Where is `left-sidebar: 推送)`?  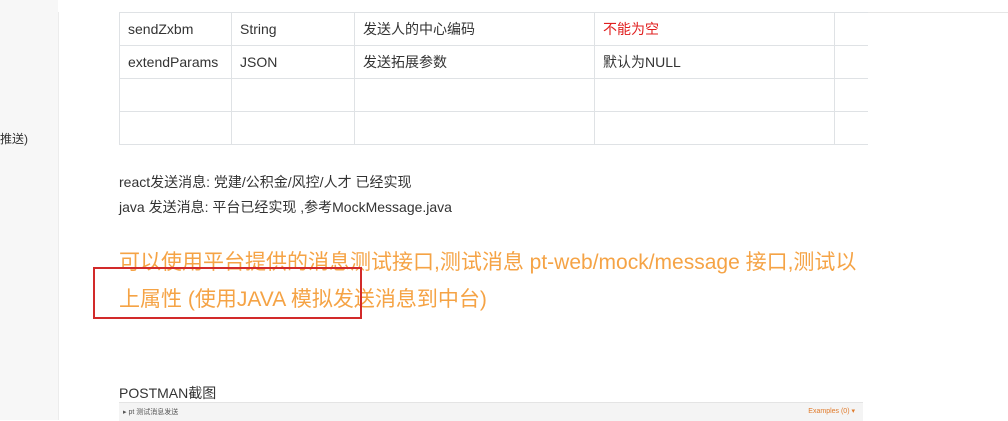
left-sidebar: 推送) is located at coordinates (29, 210).